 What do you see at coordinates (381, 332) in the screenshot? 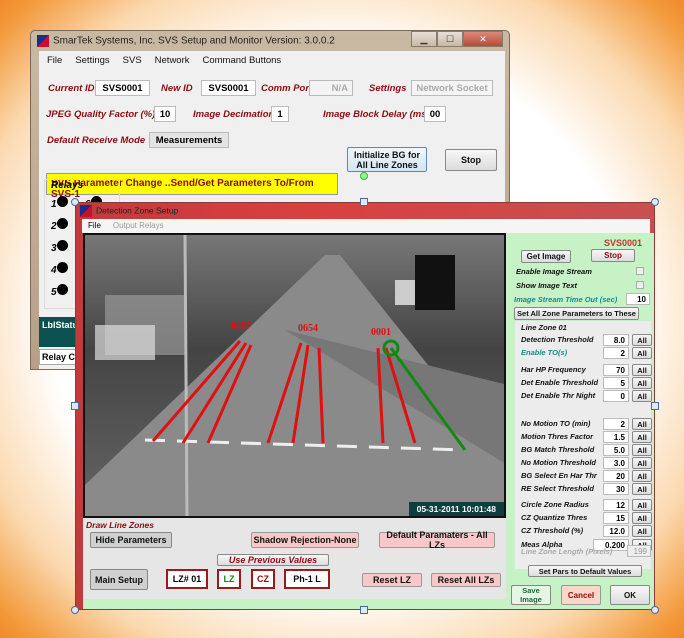
I see `zone-label: 0001` at bounding box center [381, 332].